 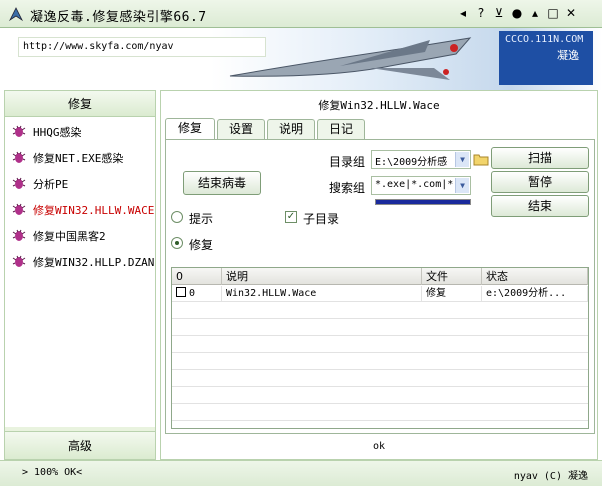 I want to click on status-text: ok, so click(x=379, y=446).